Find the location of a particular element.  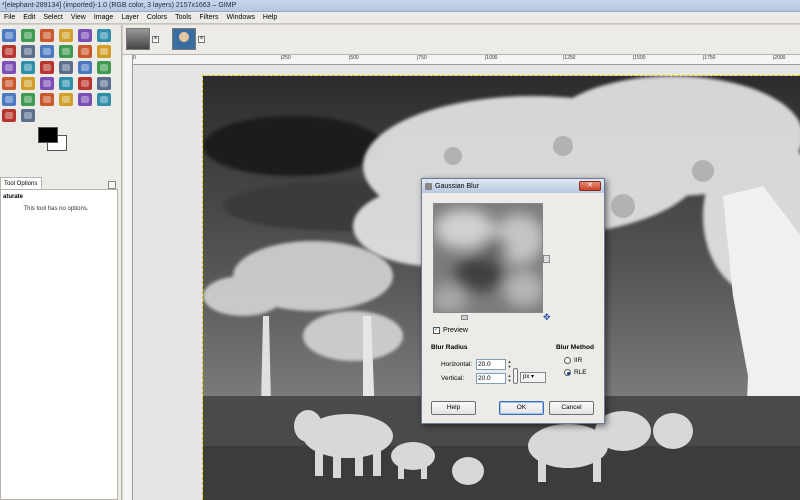

menu-image: Image is located at coordinates (103, 17).